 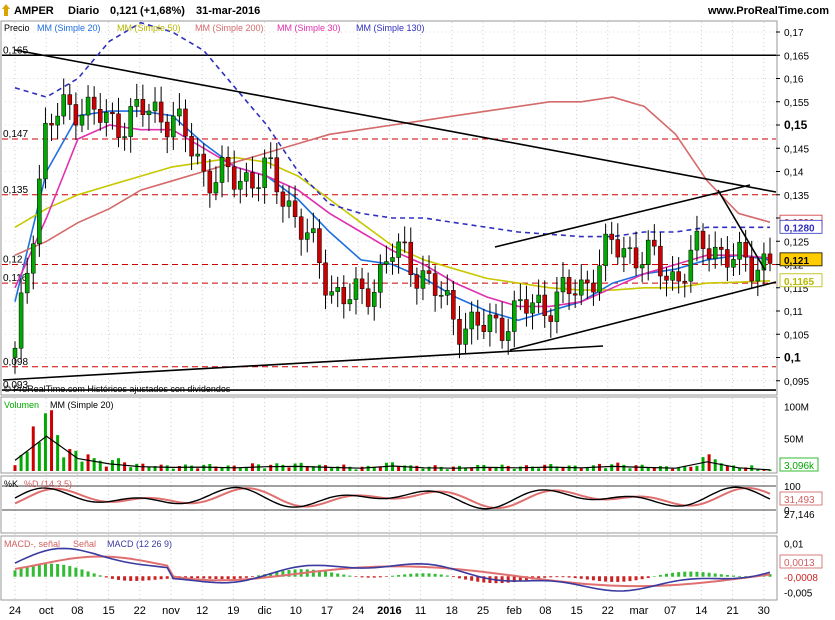 What do you see at coordinates (124, 11) in the screenshot?
I see `header-price: 0,121` at bounding box center [124, 11].